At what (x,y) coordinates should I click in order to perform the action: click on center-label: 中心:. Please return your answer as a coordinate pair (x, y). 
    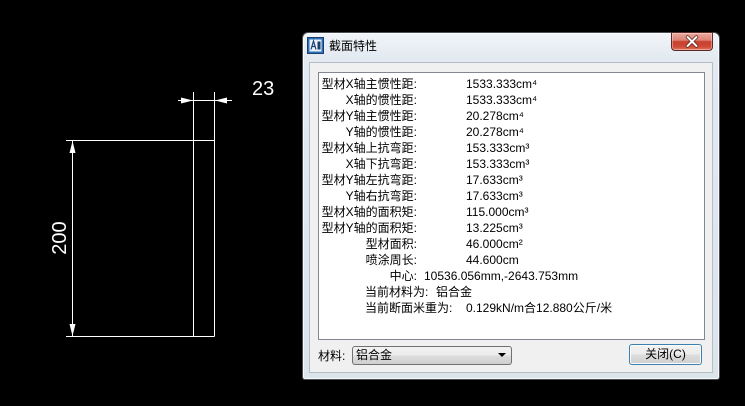
    Looking at the image, I should click on (403, 276).